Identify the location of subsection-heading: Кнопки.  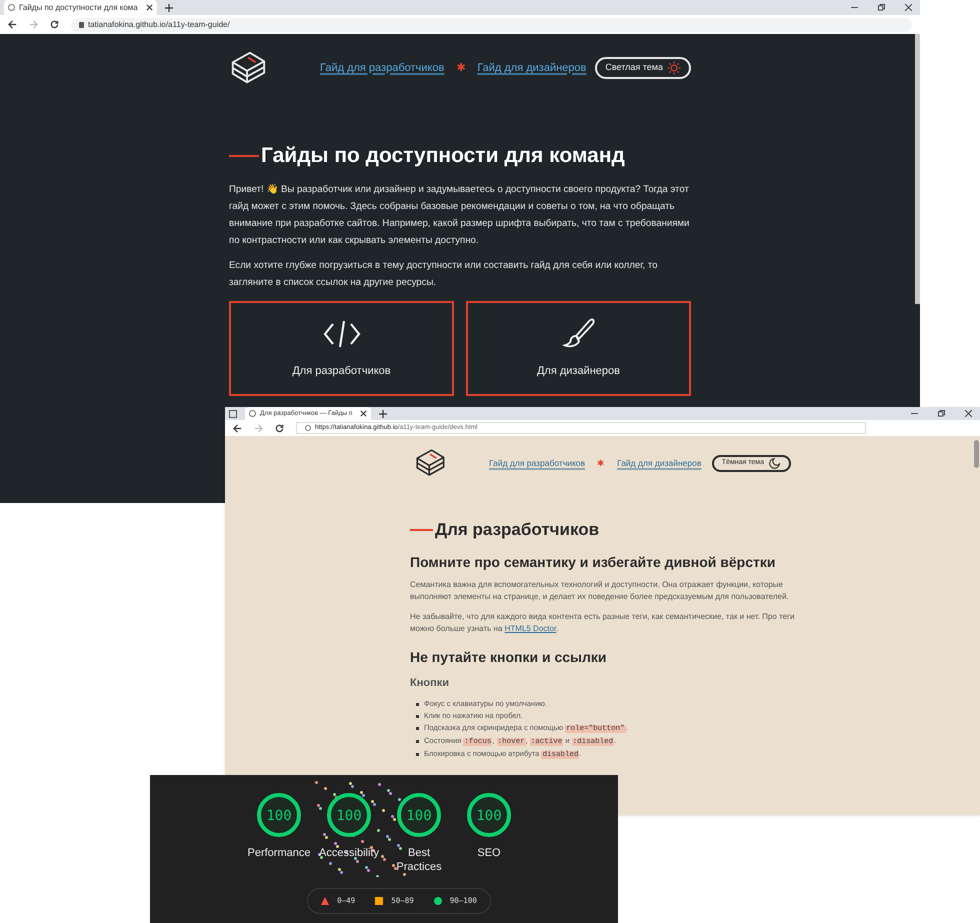
(430, 683).